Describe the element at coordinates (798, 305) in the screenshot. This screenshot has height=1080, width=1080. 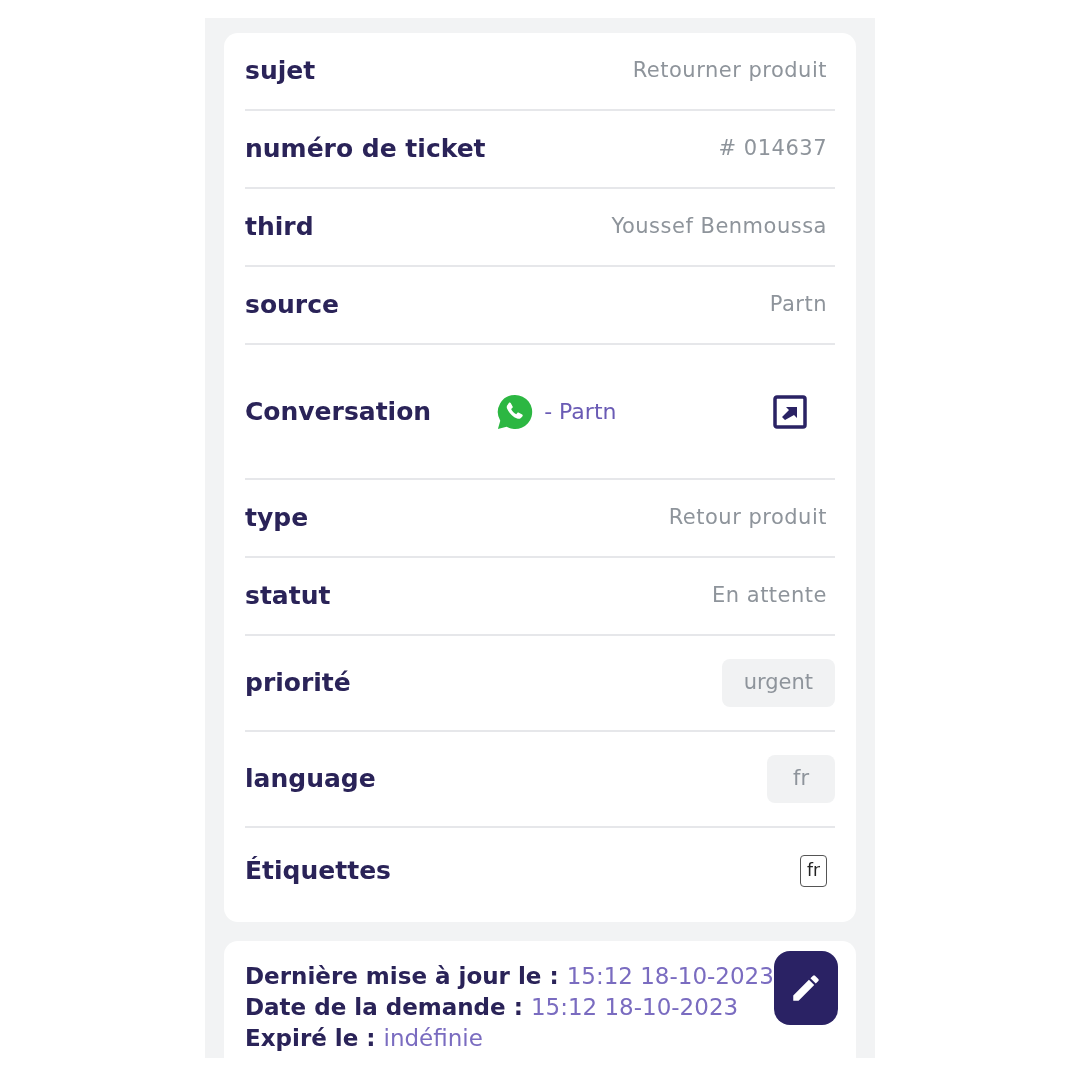
I see `field-value: Partn` at that location.